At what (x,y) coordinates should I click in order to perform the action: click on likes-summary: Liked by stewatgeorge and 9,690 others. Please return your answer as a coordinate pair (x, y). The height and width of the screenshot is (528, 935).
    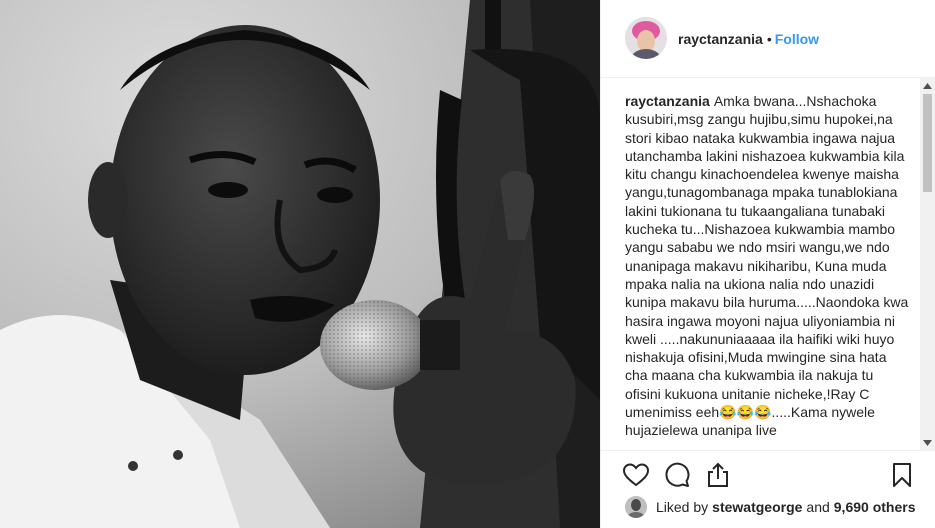
    Looking at the image, I should click on (770, 507).